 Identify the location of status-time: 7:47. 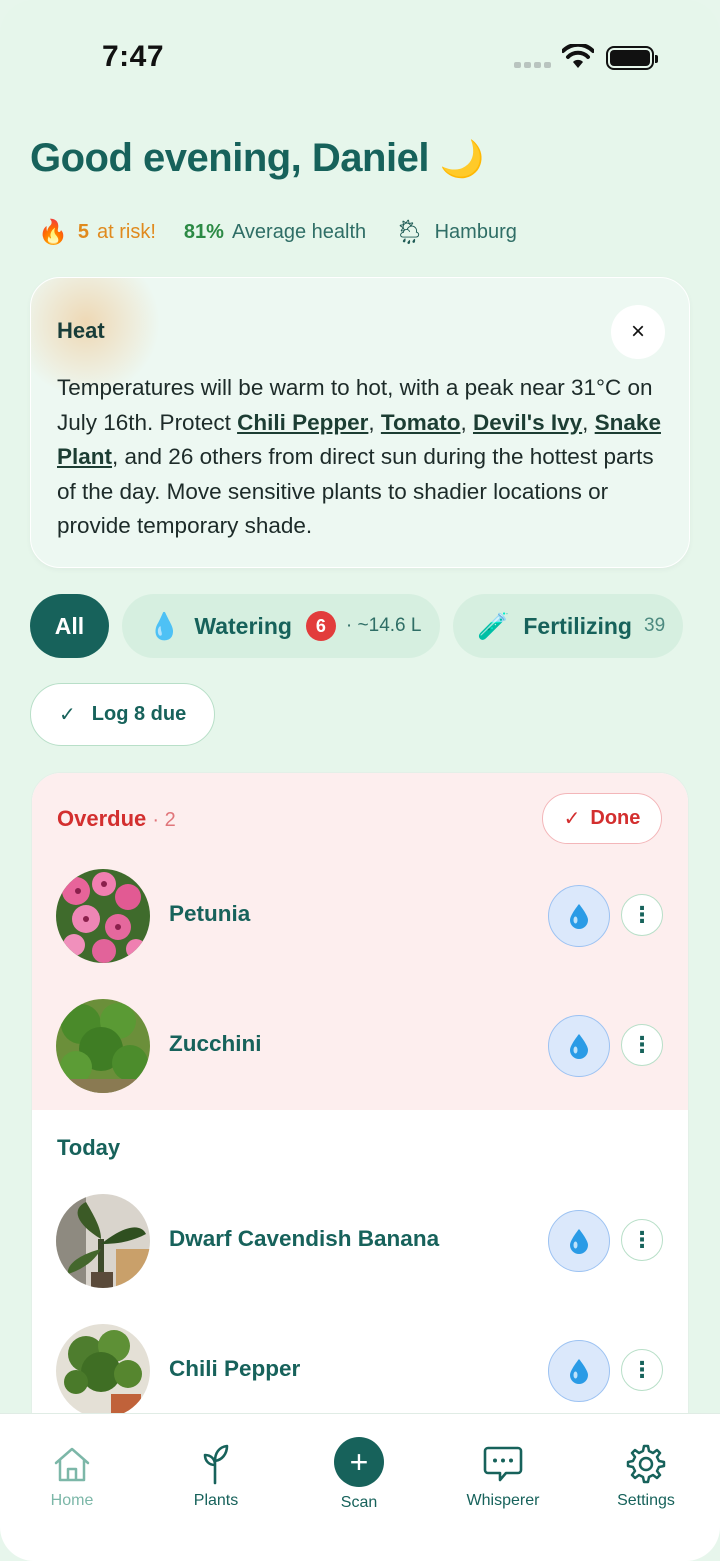
(133, 56).